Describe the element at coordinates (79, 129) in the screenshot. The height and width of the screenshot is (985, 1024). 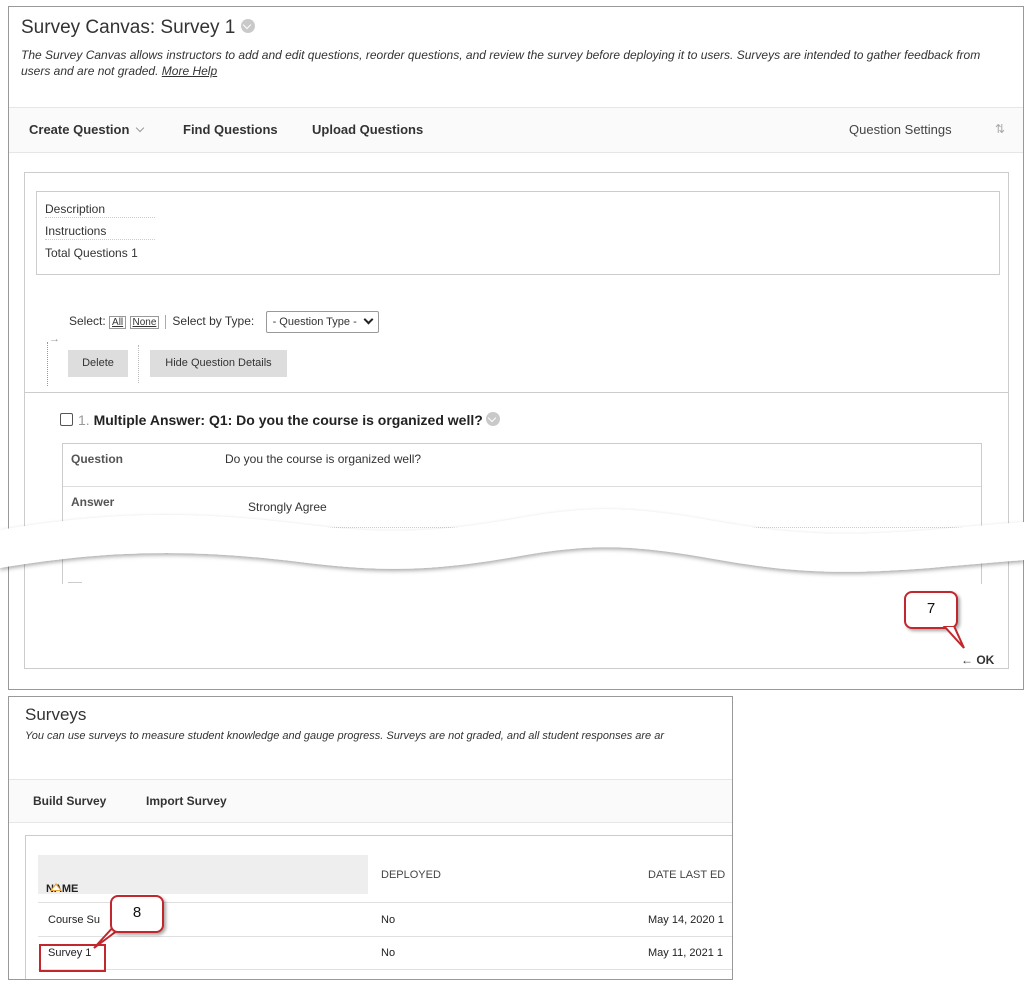
I see `create-question-label: Create Question` at that location.